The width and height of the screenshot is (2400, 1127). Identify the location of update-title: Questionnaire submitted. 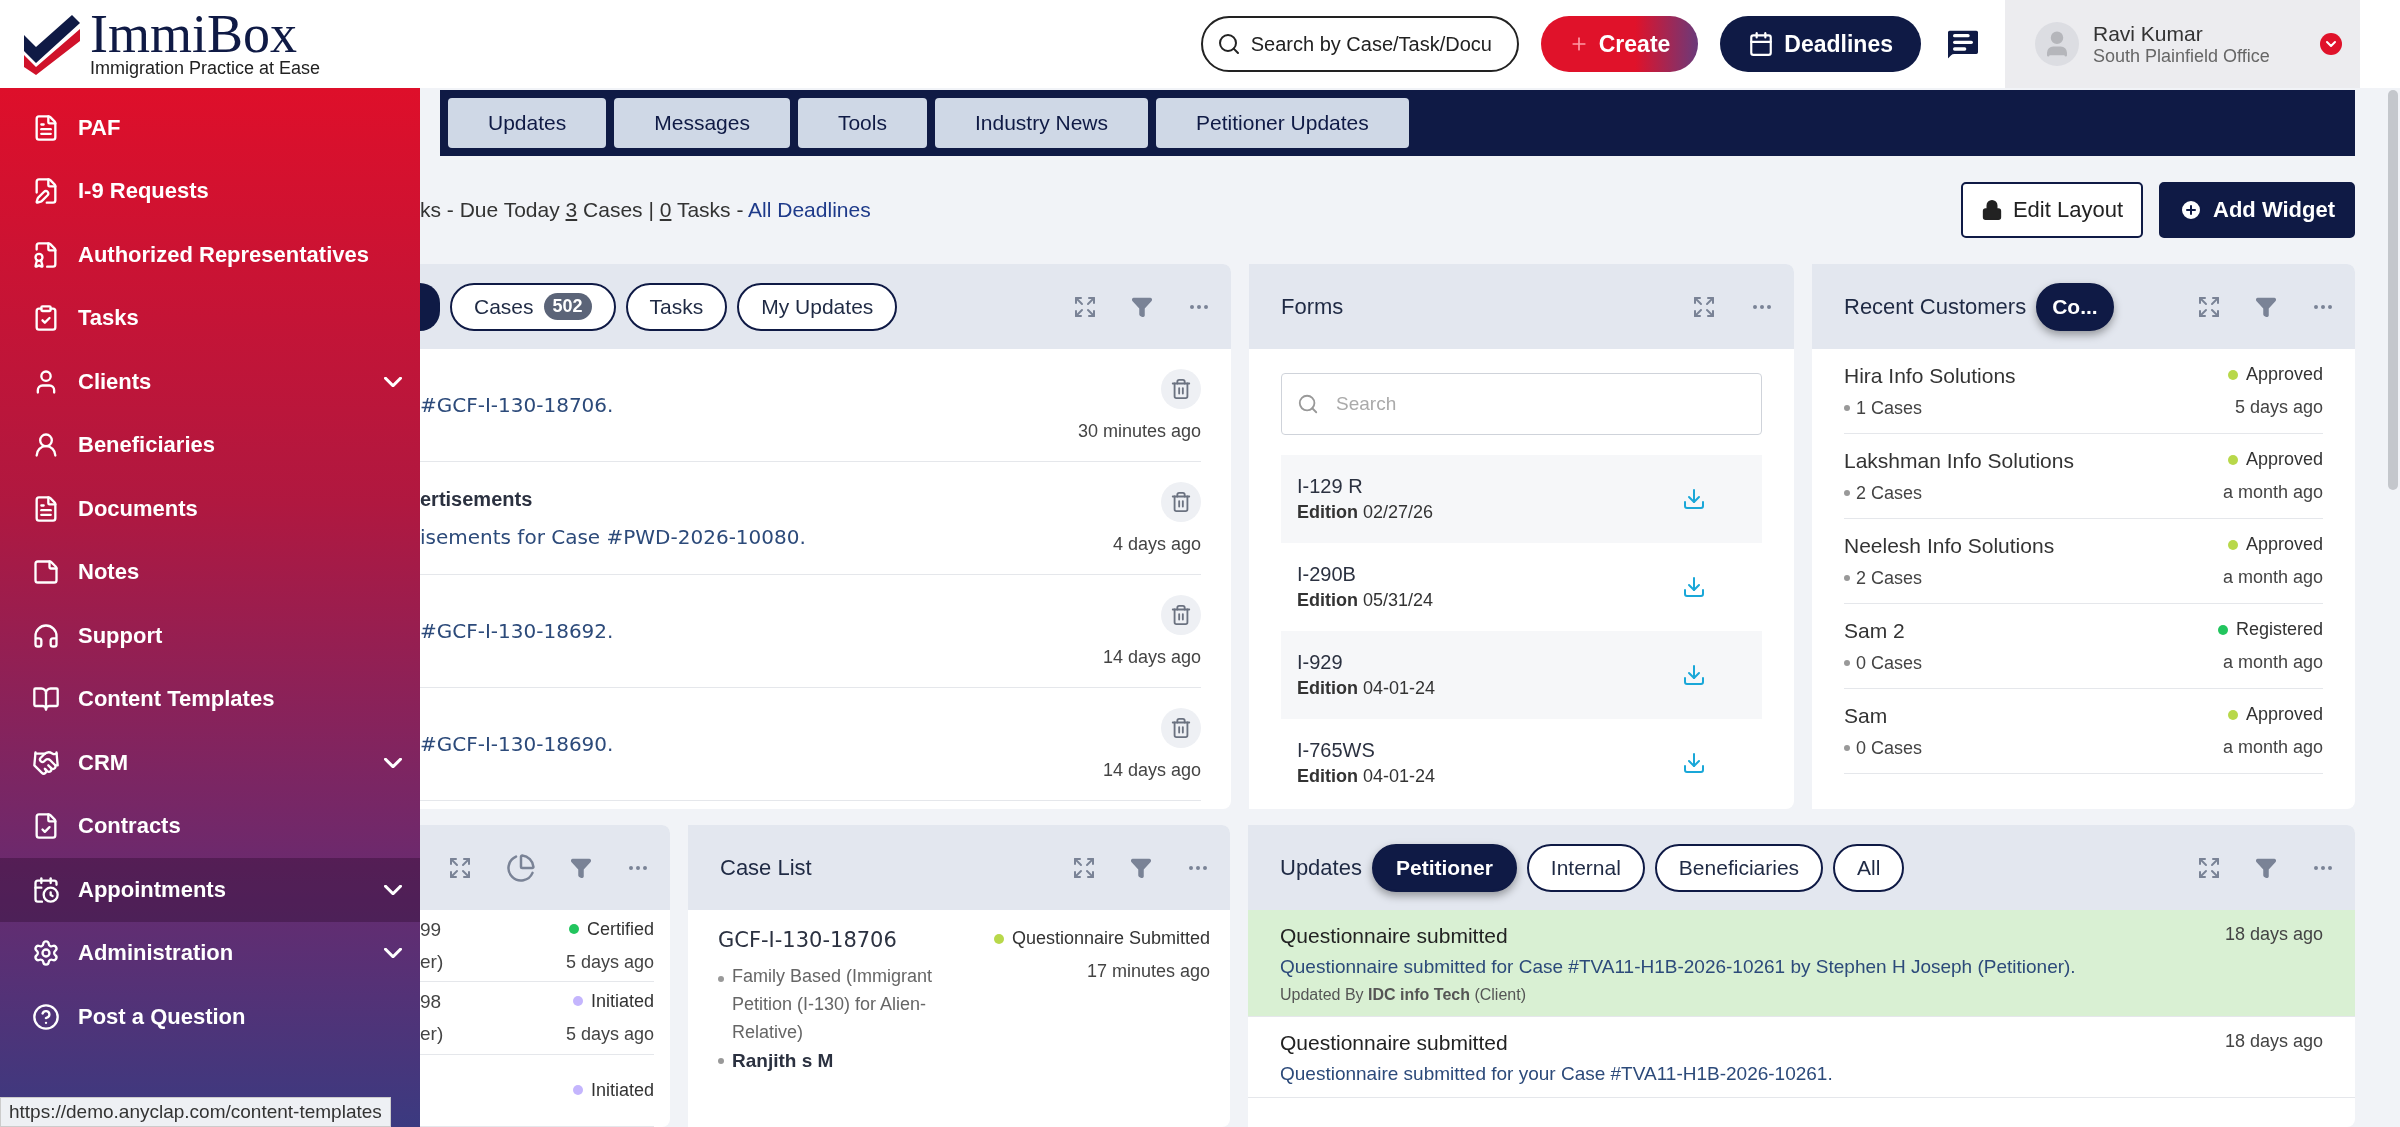
(1394, 1043).